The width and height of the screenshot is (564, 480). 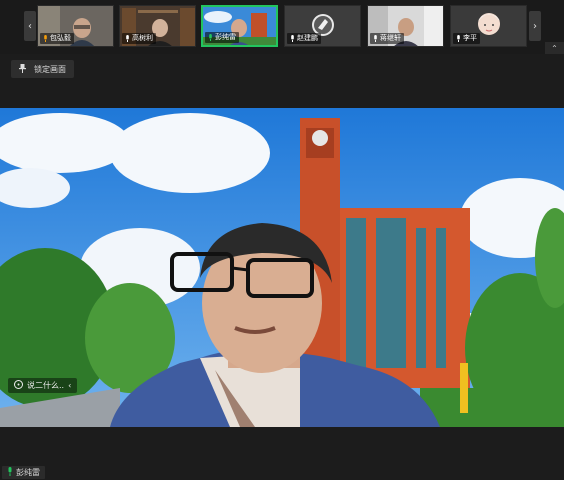 What do you see at coordinates (139, 38) in the screenshot?
I see `participant-name-tag: 高树利` at bounding box center [139, 38].